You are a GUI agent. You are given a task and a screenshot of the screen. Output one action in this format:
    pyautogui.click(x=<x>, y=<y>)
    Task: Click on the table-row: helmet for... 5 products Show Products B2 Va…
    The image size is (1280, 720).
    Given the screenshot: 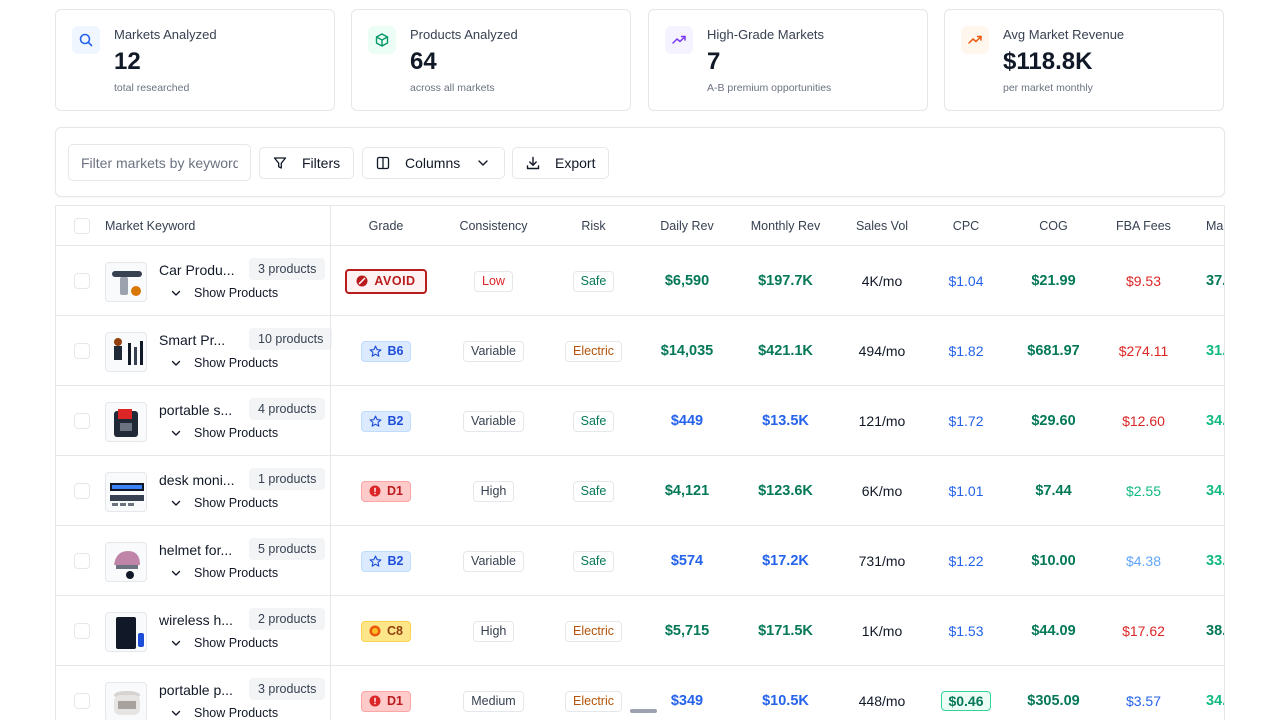 What is the action you would take?
    pyautogui.click(x=640, y=561)
    